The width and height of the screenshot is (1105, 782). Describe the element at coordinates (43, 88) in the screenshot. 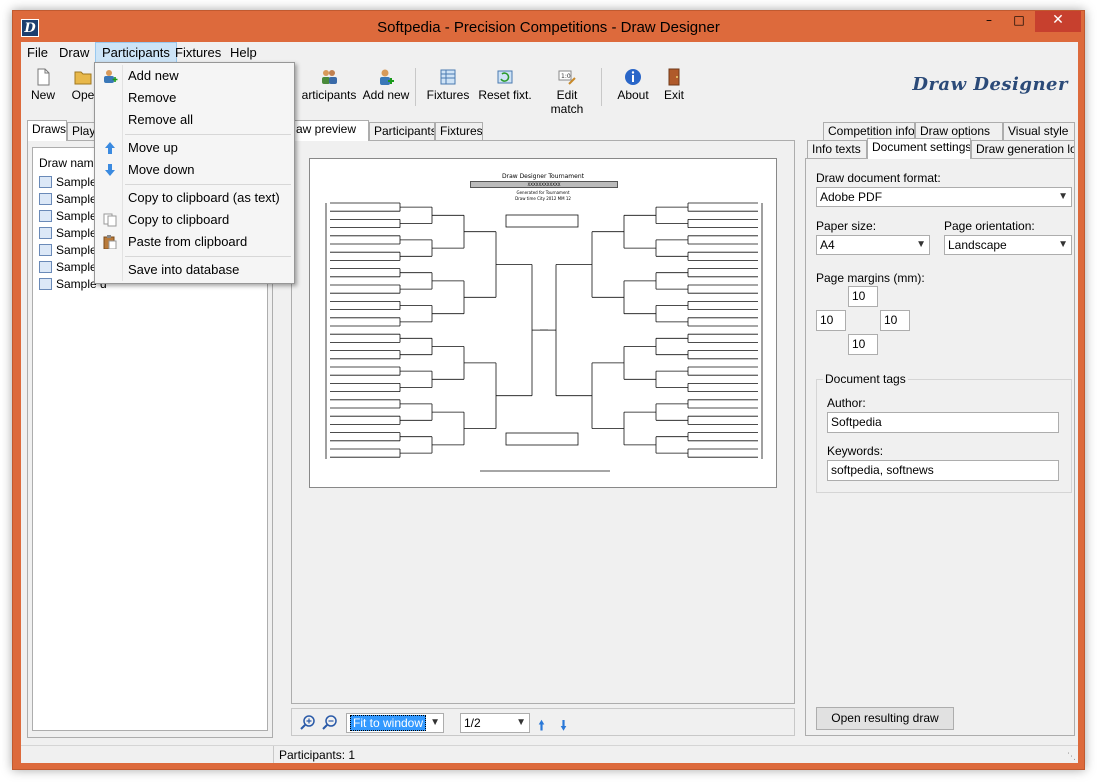

I see `new-button: New` at that location.